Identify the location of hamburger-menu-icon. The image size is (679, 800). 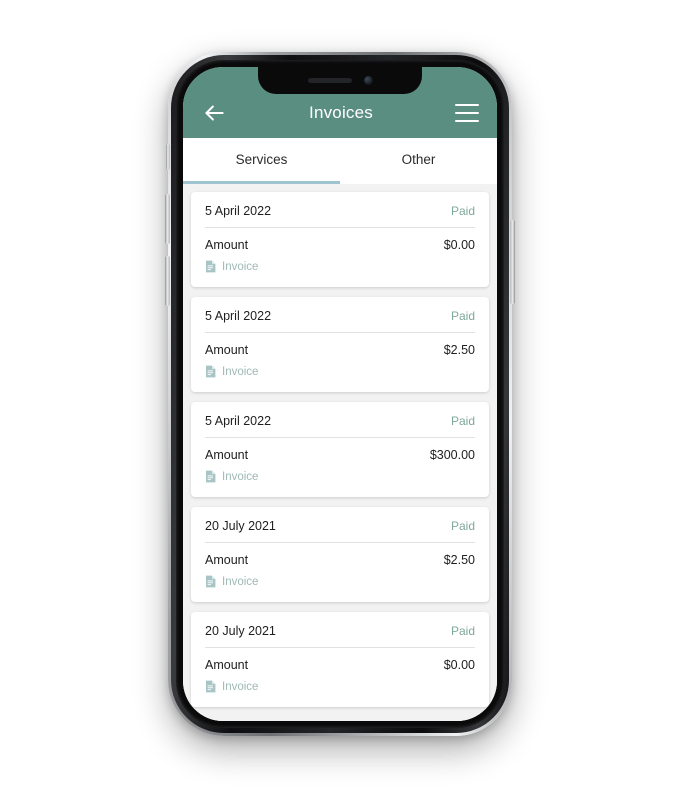
(467, 113).